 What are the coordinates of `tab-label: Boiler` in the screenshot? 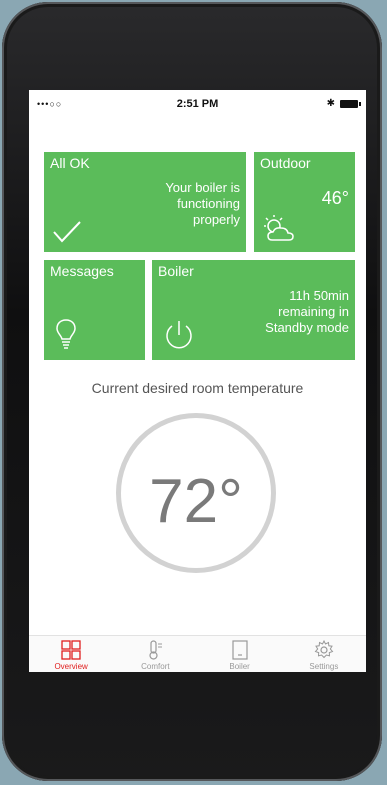 It's located at (239, 666).